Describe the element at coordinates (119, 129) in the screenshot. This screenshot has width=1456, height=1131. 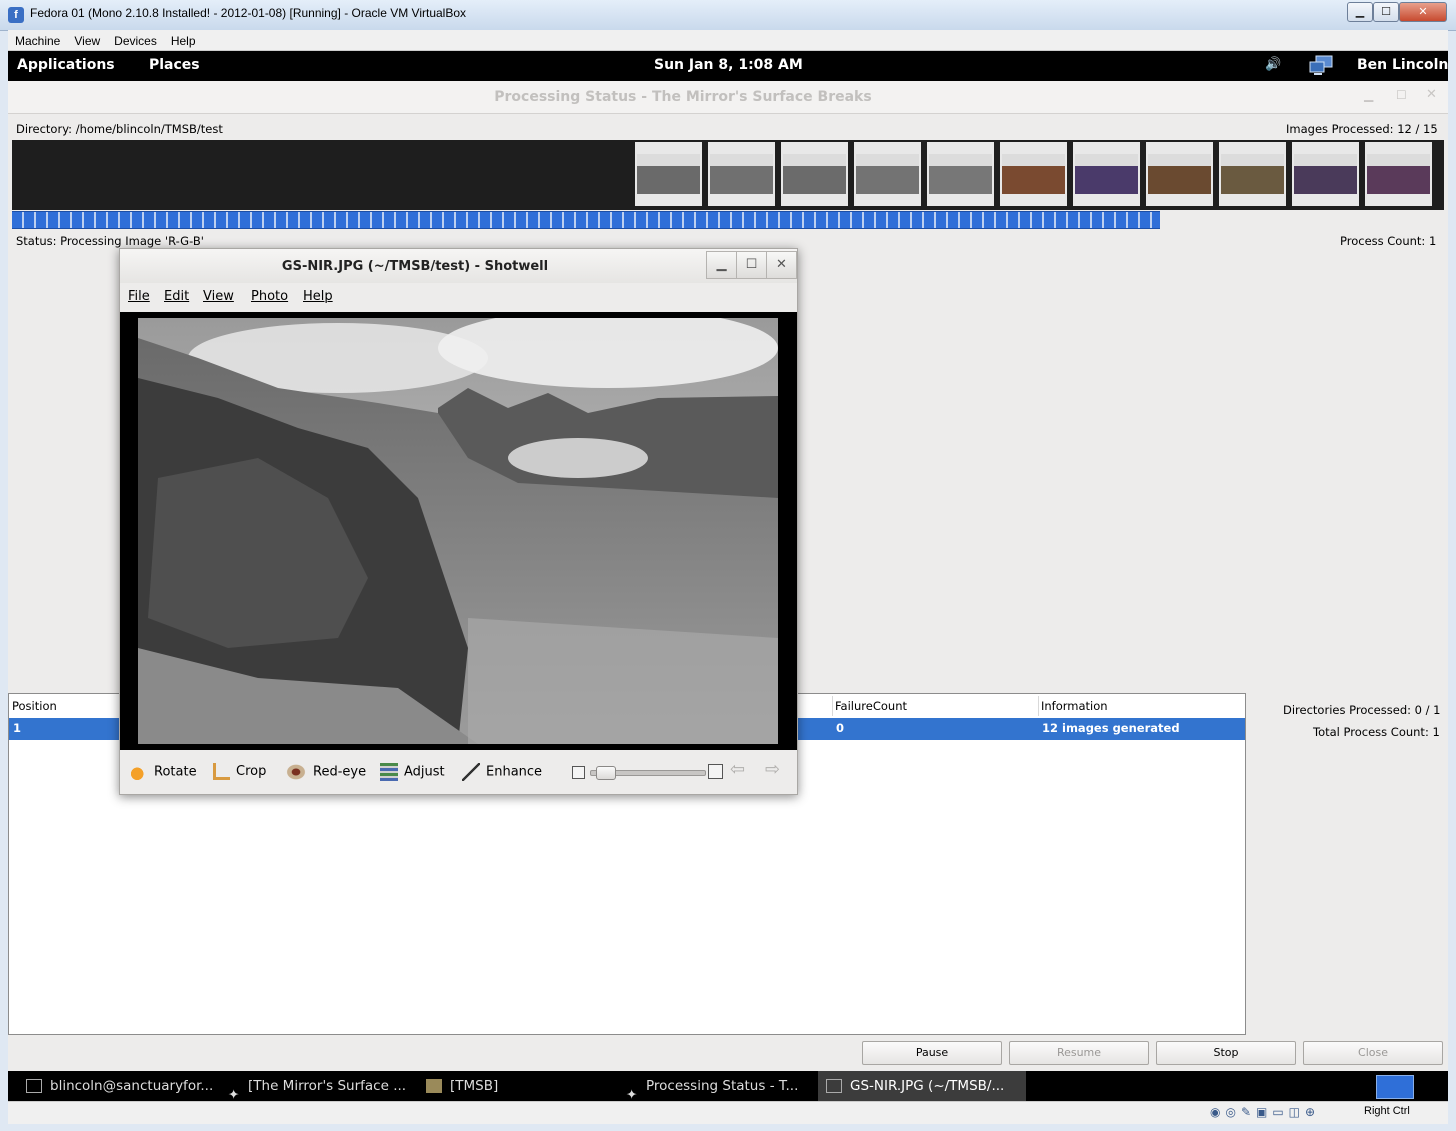
I see `directory-label: Directory: /home/blincoln/TMSB/test` at that location.